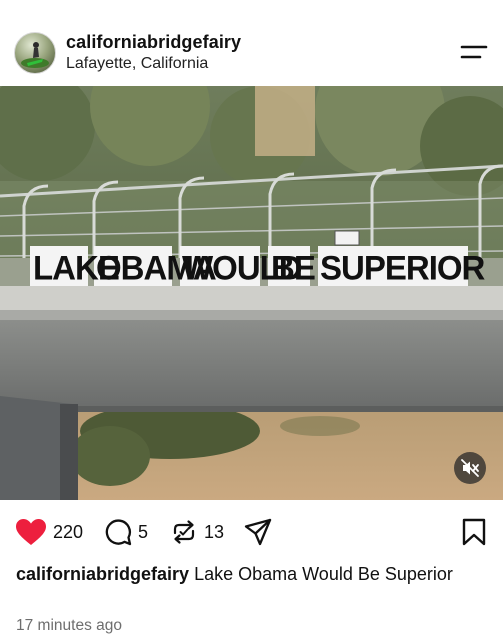 The image size is (503, 640). I want to click on mute-button, so click(470, 468).